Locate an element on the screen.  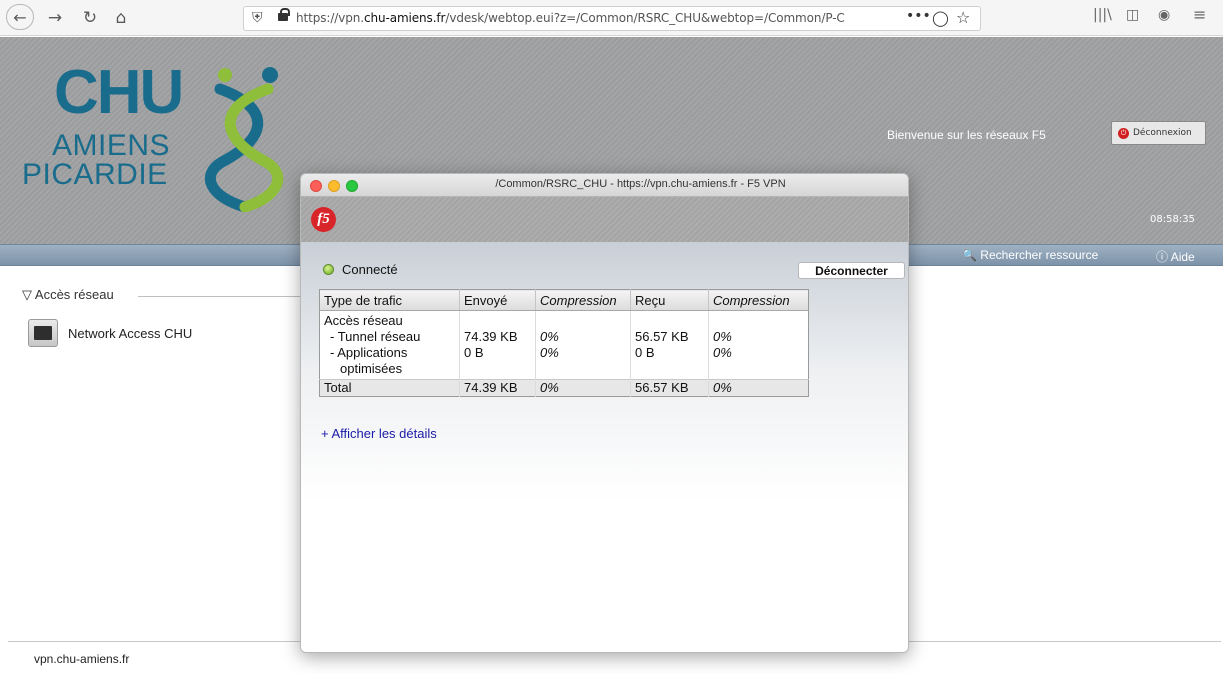
sent-value: 0 B is located at coordinates (497, 362).